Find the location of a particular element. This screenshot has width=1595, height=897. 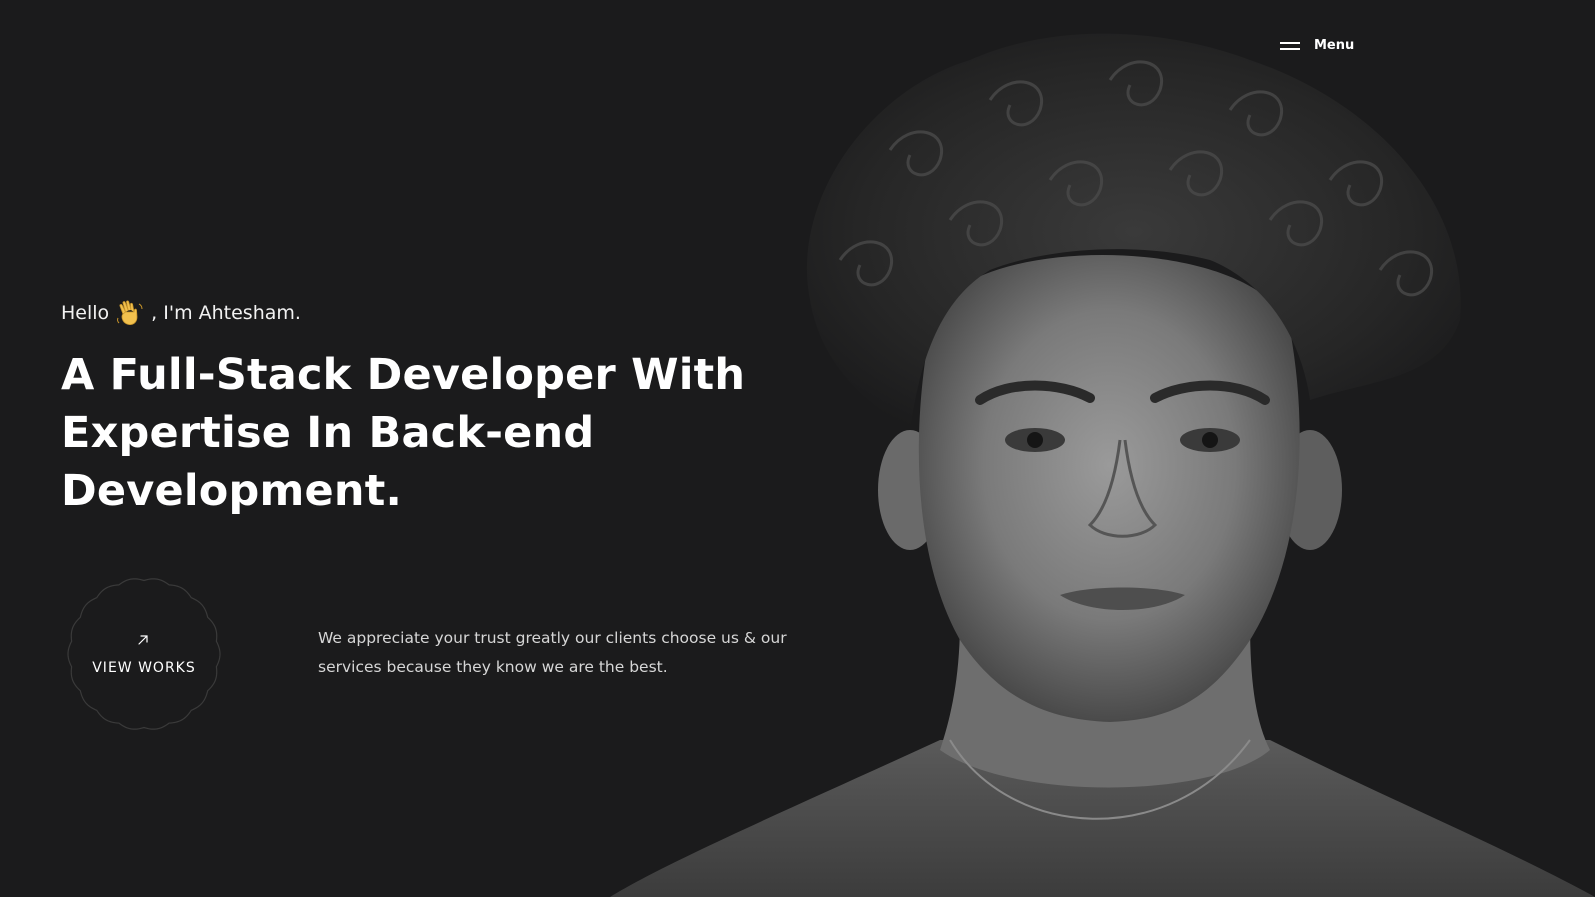

menu-label: Menu is located at coordinates (1334, 45).